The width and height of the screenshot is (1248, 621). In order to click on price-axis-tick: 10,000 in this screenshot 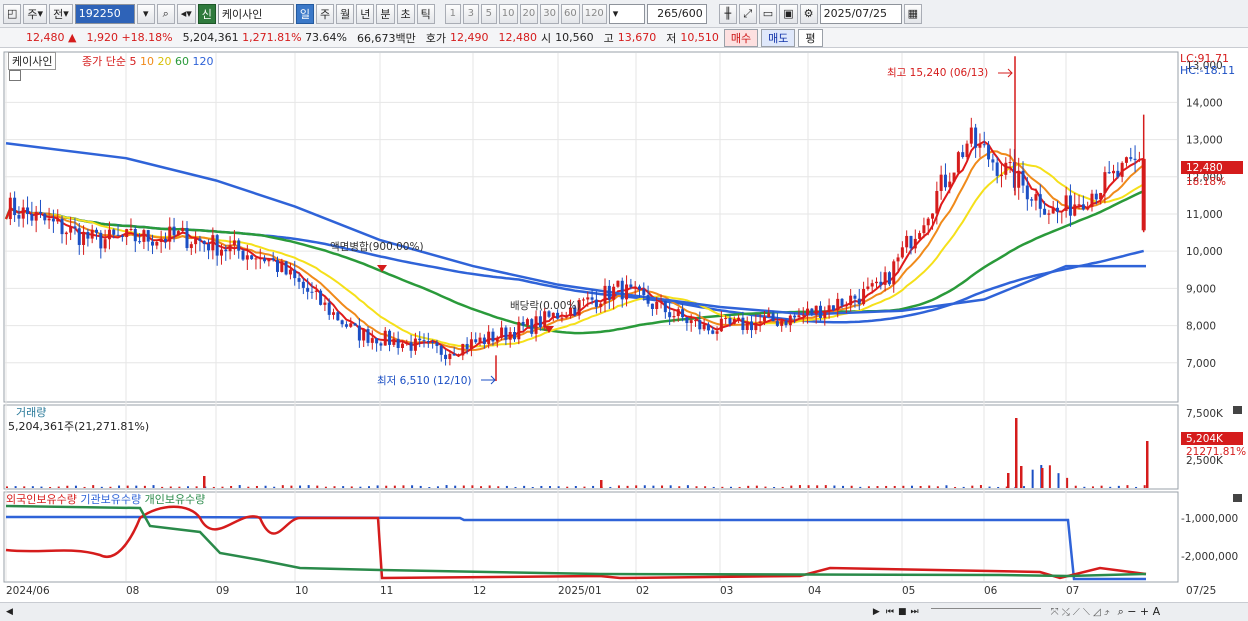, I will do `click(1204, 252)`.